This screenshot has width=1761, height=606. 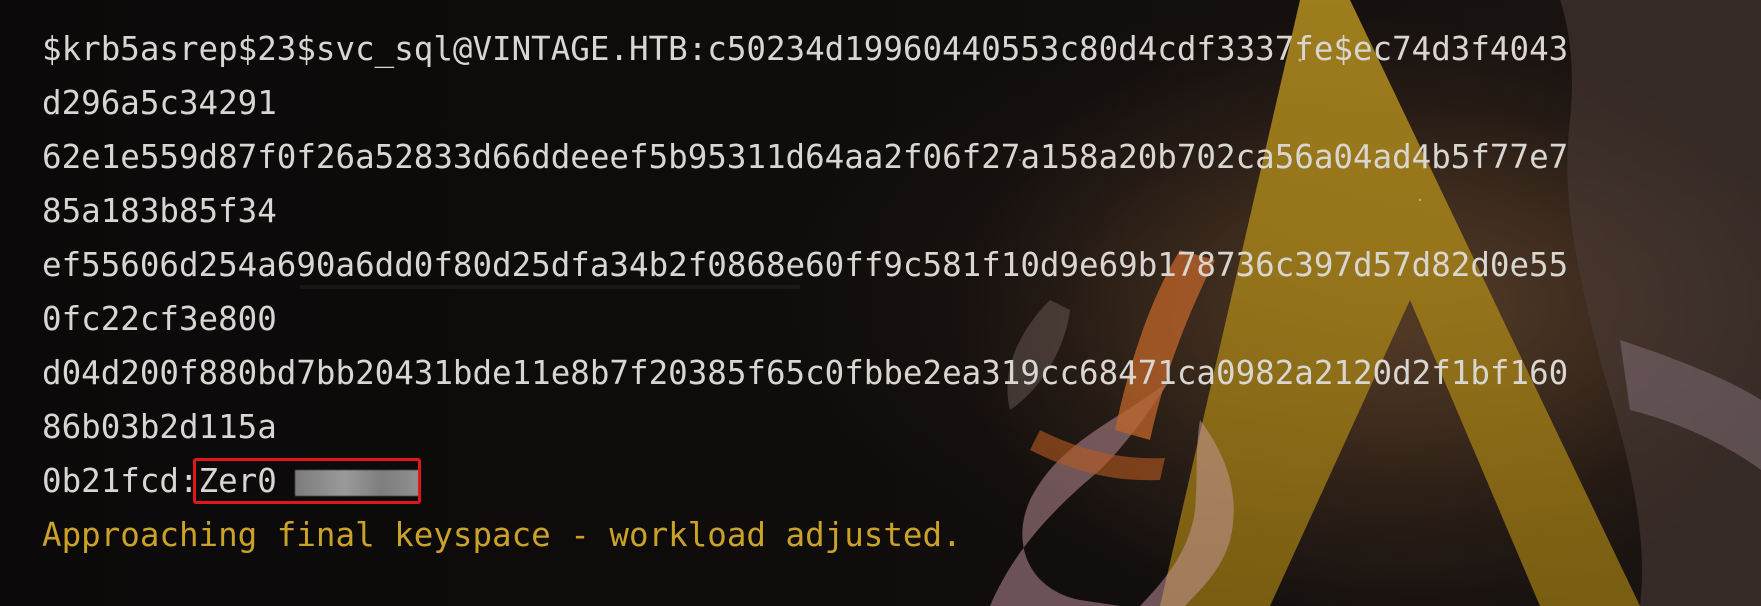 What do you see at coordinates (159, 319) in the screenshot?
I see `hash-line-6: 0fc22cf3e800` at bounding box center [159, 319].